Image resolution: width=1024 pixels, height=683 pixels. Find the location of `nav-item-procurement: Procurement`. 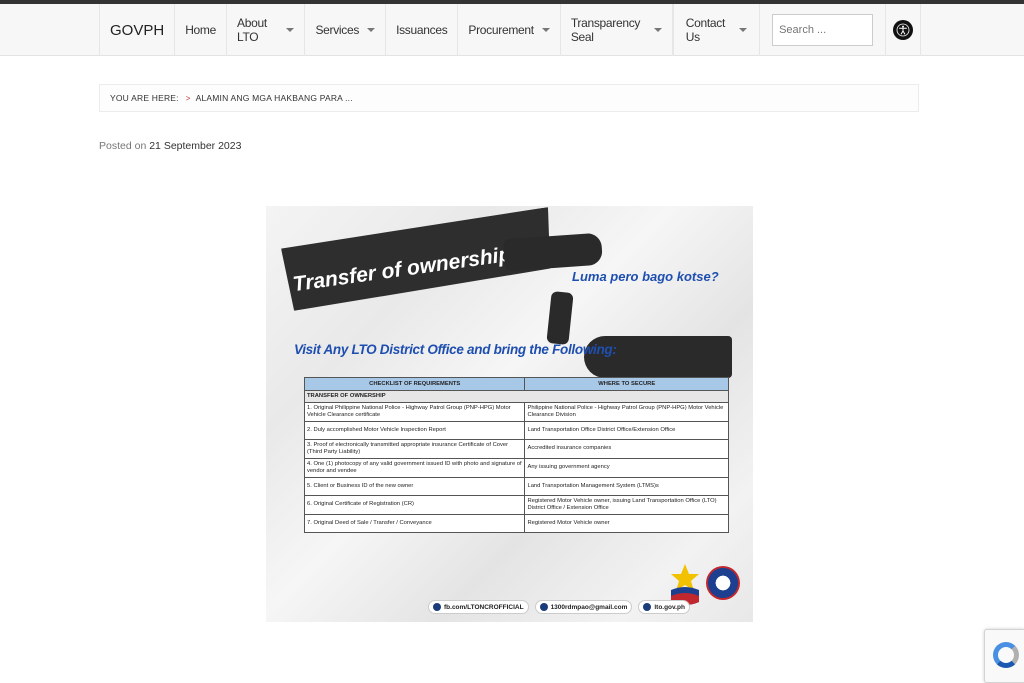

nav-item-procurement: Procurement is located at coordinates (509, 30).